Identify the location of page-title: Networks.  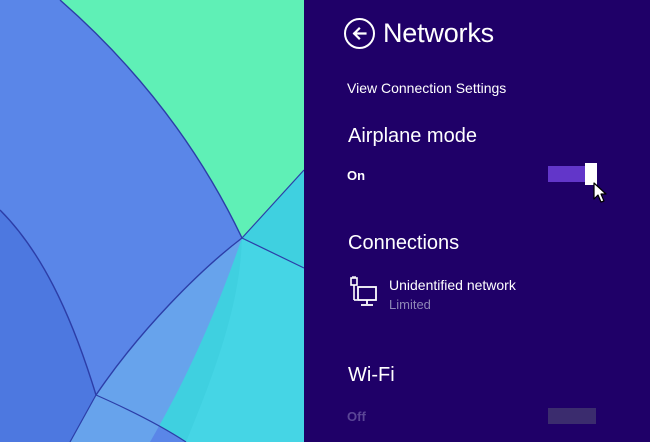
(438, 33).